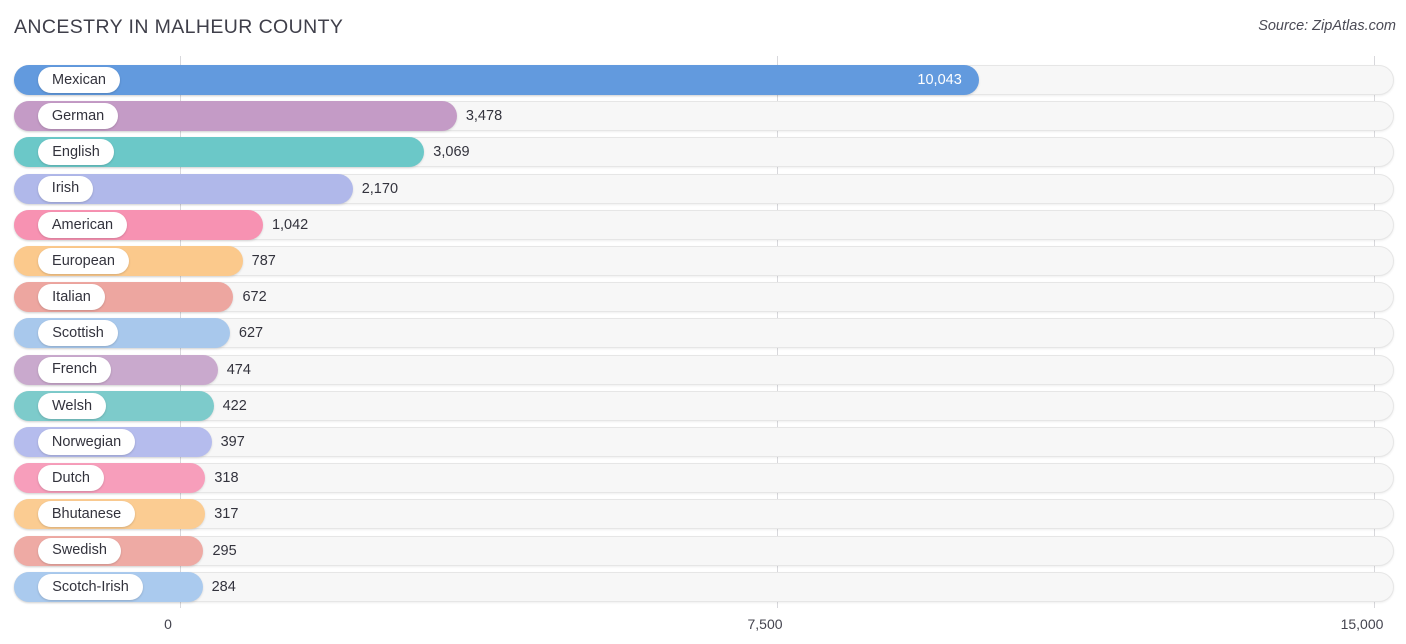 Image resolution: width=1406 pixels, height=644 pixels. I want to click on category-label: German, so click(78, 115).